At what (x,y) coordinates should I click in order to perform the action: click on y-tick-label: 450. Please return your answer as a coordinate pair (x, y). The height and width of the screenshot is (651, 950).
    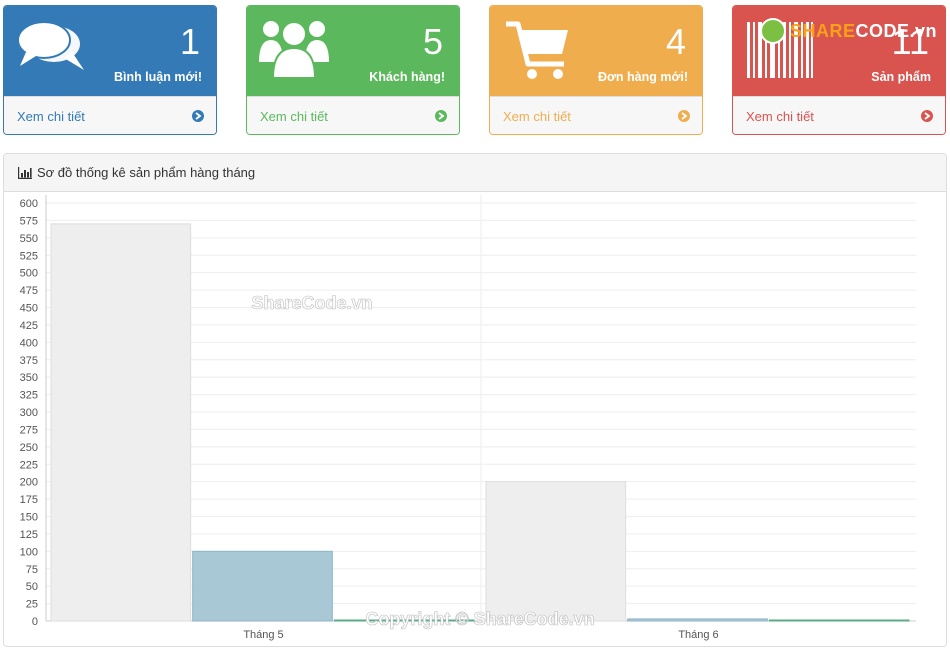
    Looking at the image, I should click on (29, 309).